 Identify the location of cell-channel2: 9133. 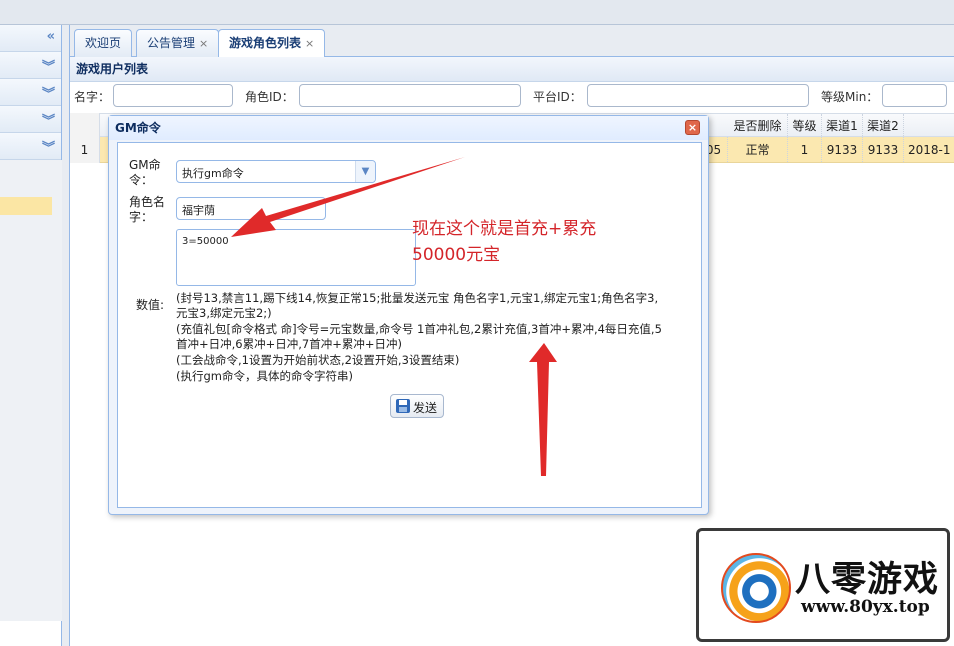
(883, 149).